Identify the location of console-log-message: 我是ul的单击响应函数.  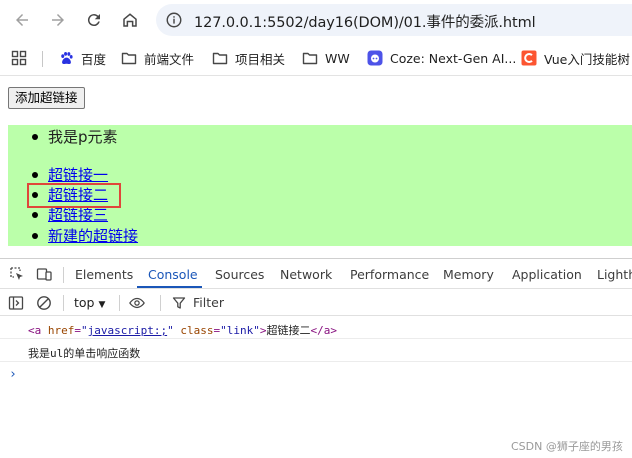
(316, 351).